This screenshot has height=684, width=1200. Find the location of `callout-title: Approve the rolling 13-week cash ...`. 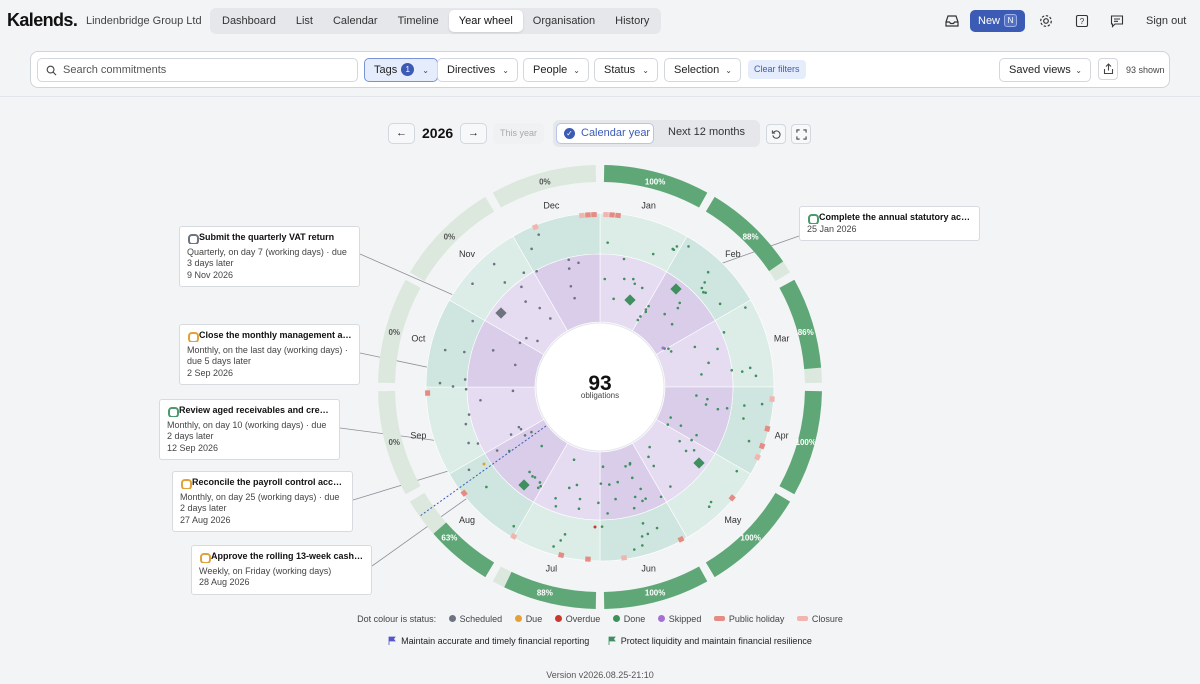

callout-title: Approve the rolling 13-week cash ... is located at coordinates (281, 557).